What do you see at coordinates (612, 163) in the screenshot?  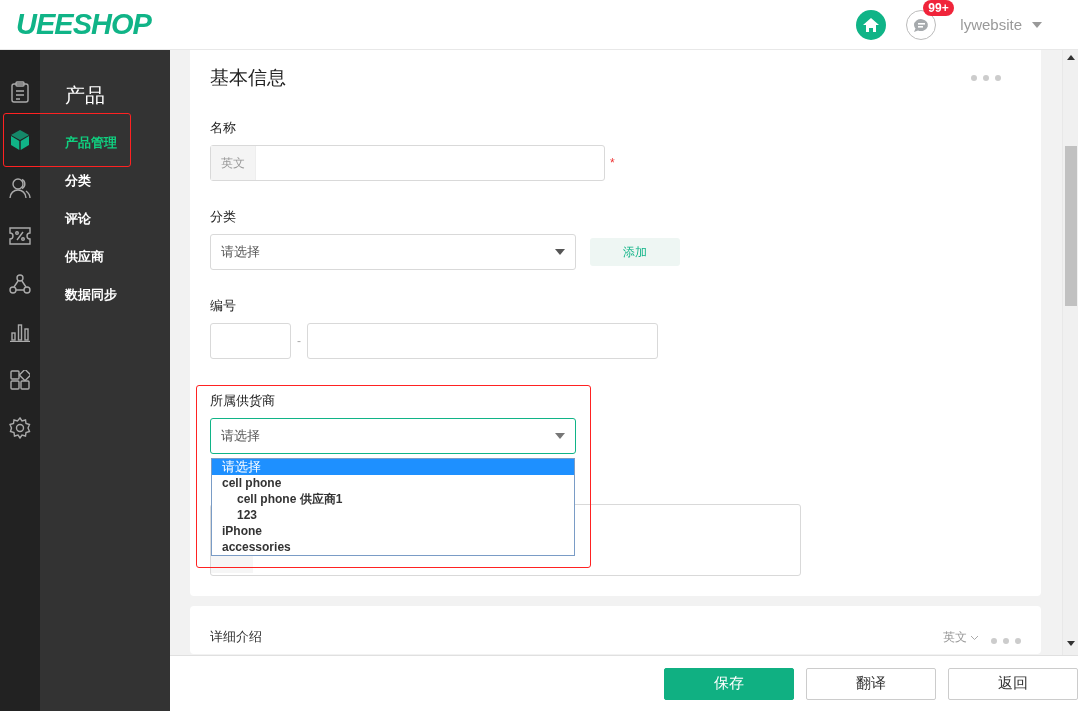 I see `required-mark: *` at bounding box center [612, 163].